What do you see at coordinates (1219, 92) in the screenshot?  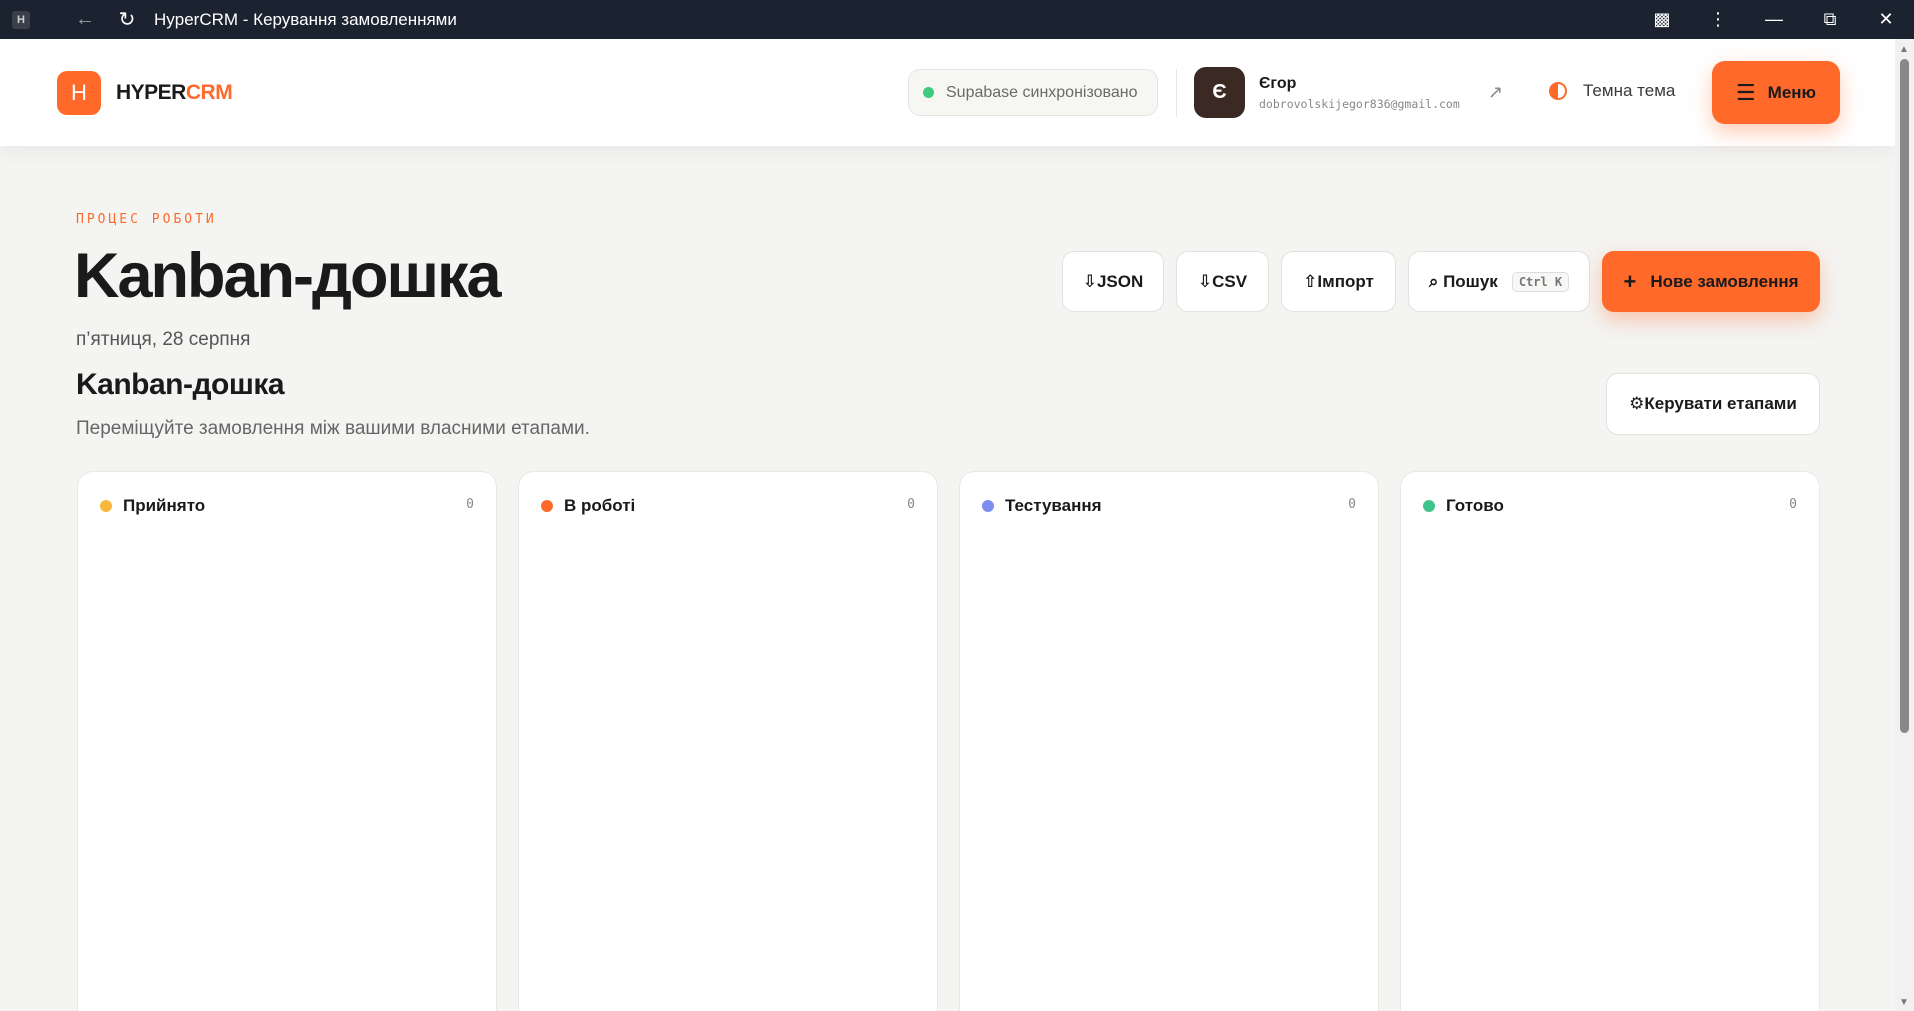 I see `avatar: Є` at bounding box center [1219, 92].